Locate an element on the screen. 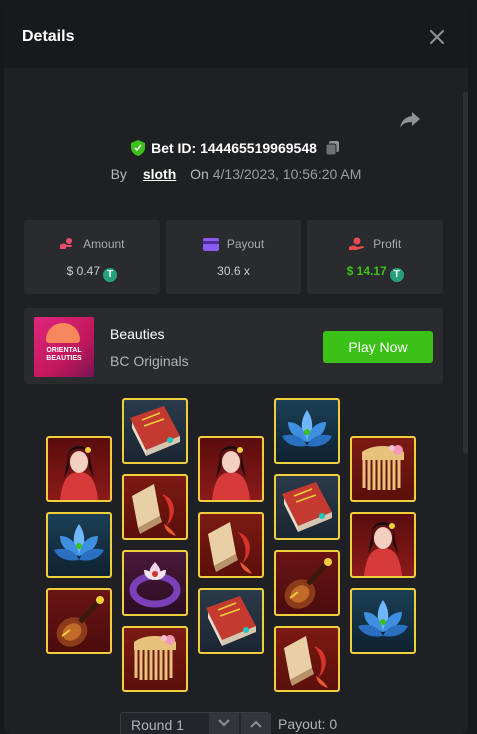  bracelet-icon is located at coordinates (155, 583).